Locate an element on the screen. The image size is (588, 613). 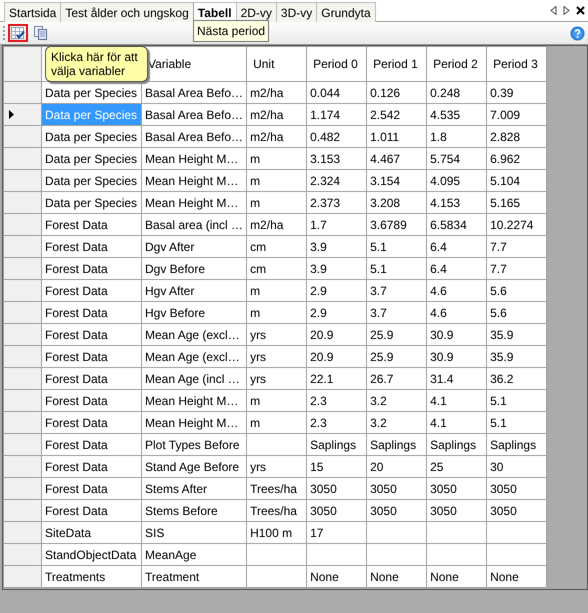
table-cell: Hgv After is located at coordinates (194, 291).